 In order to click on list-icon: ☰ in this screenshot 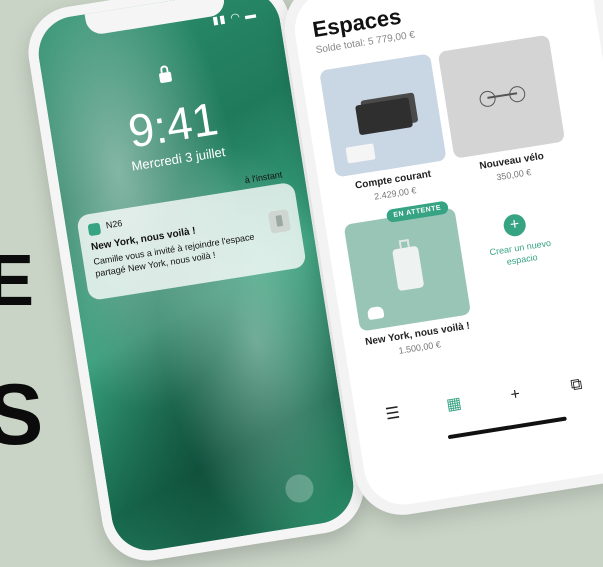, I will do `click(392, 414)`.